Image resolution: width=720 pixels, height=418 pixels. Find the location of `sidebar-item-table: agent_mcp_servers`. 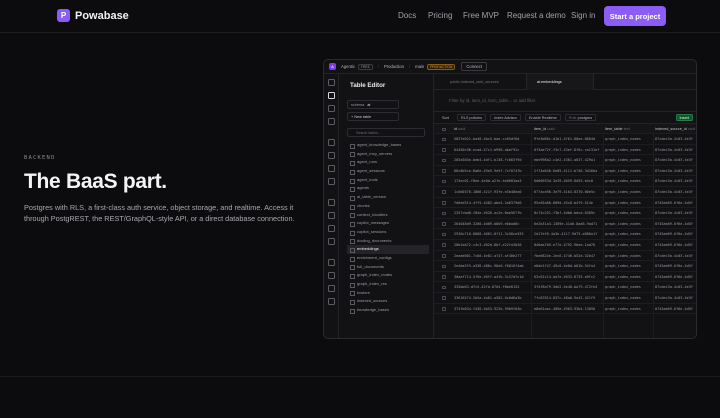

sidebar-item-table: agent_mcp_servers is located at coordinates (388, 154).